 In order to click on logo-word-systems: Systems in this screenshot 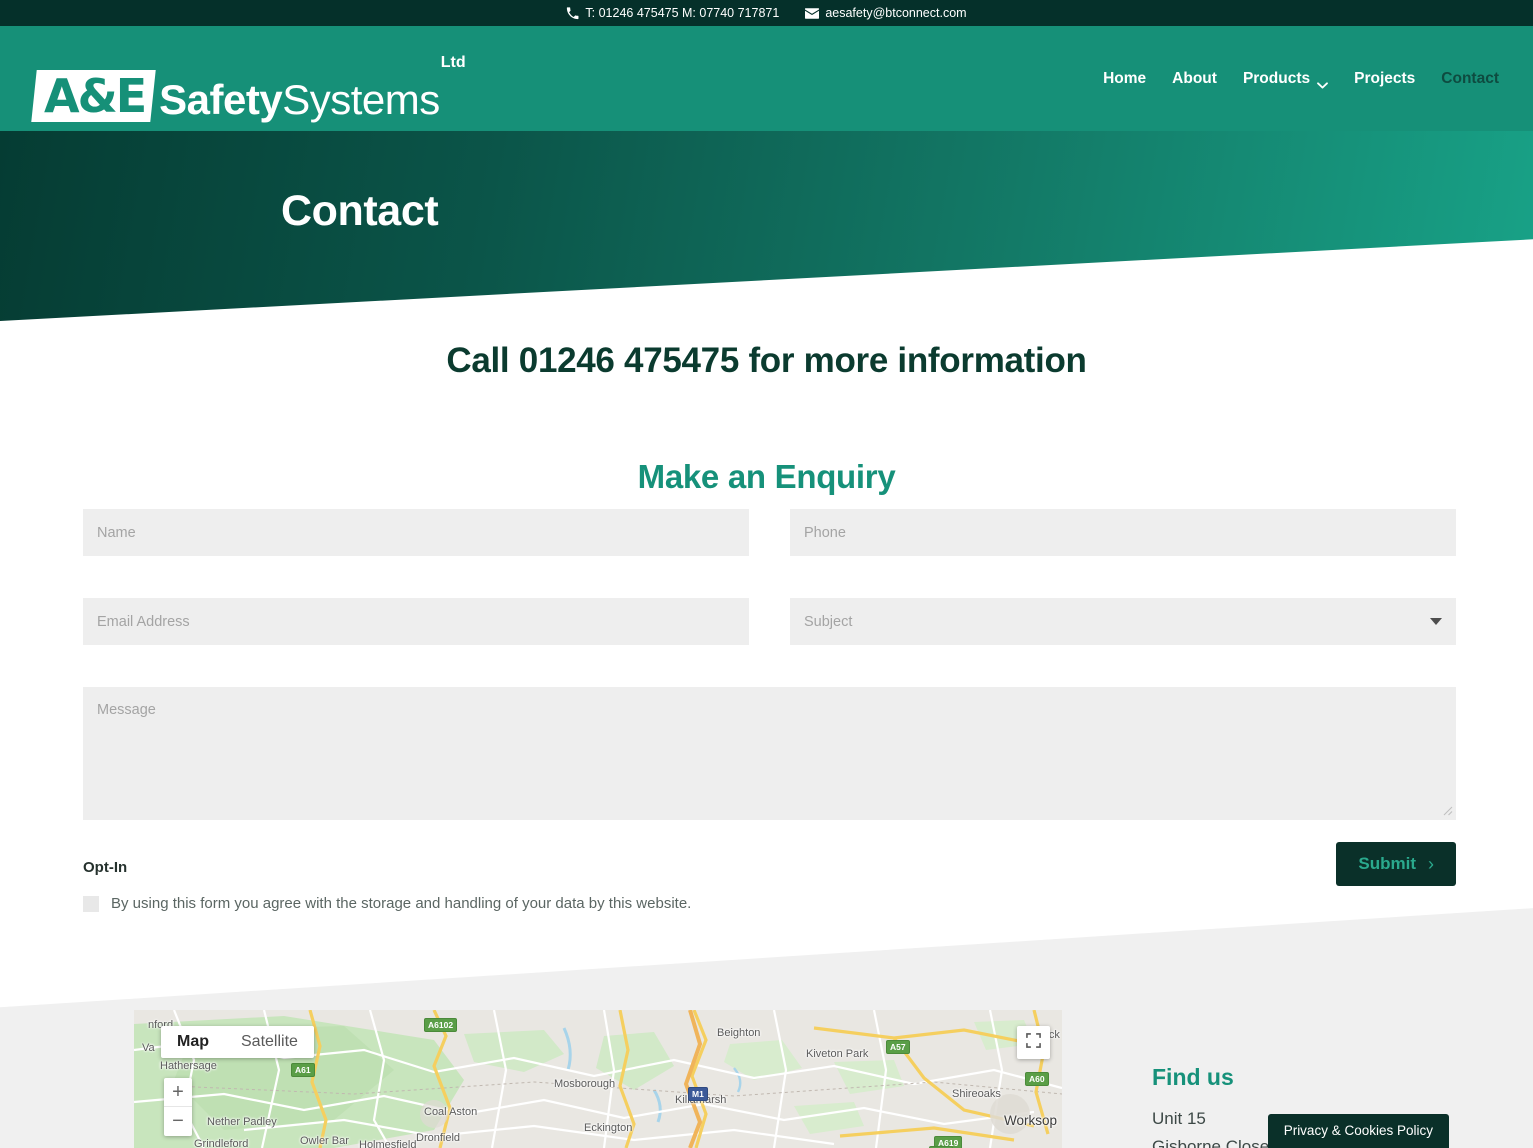, I will do `click(361, 99)`.